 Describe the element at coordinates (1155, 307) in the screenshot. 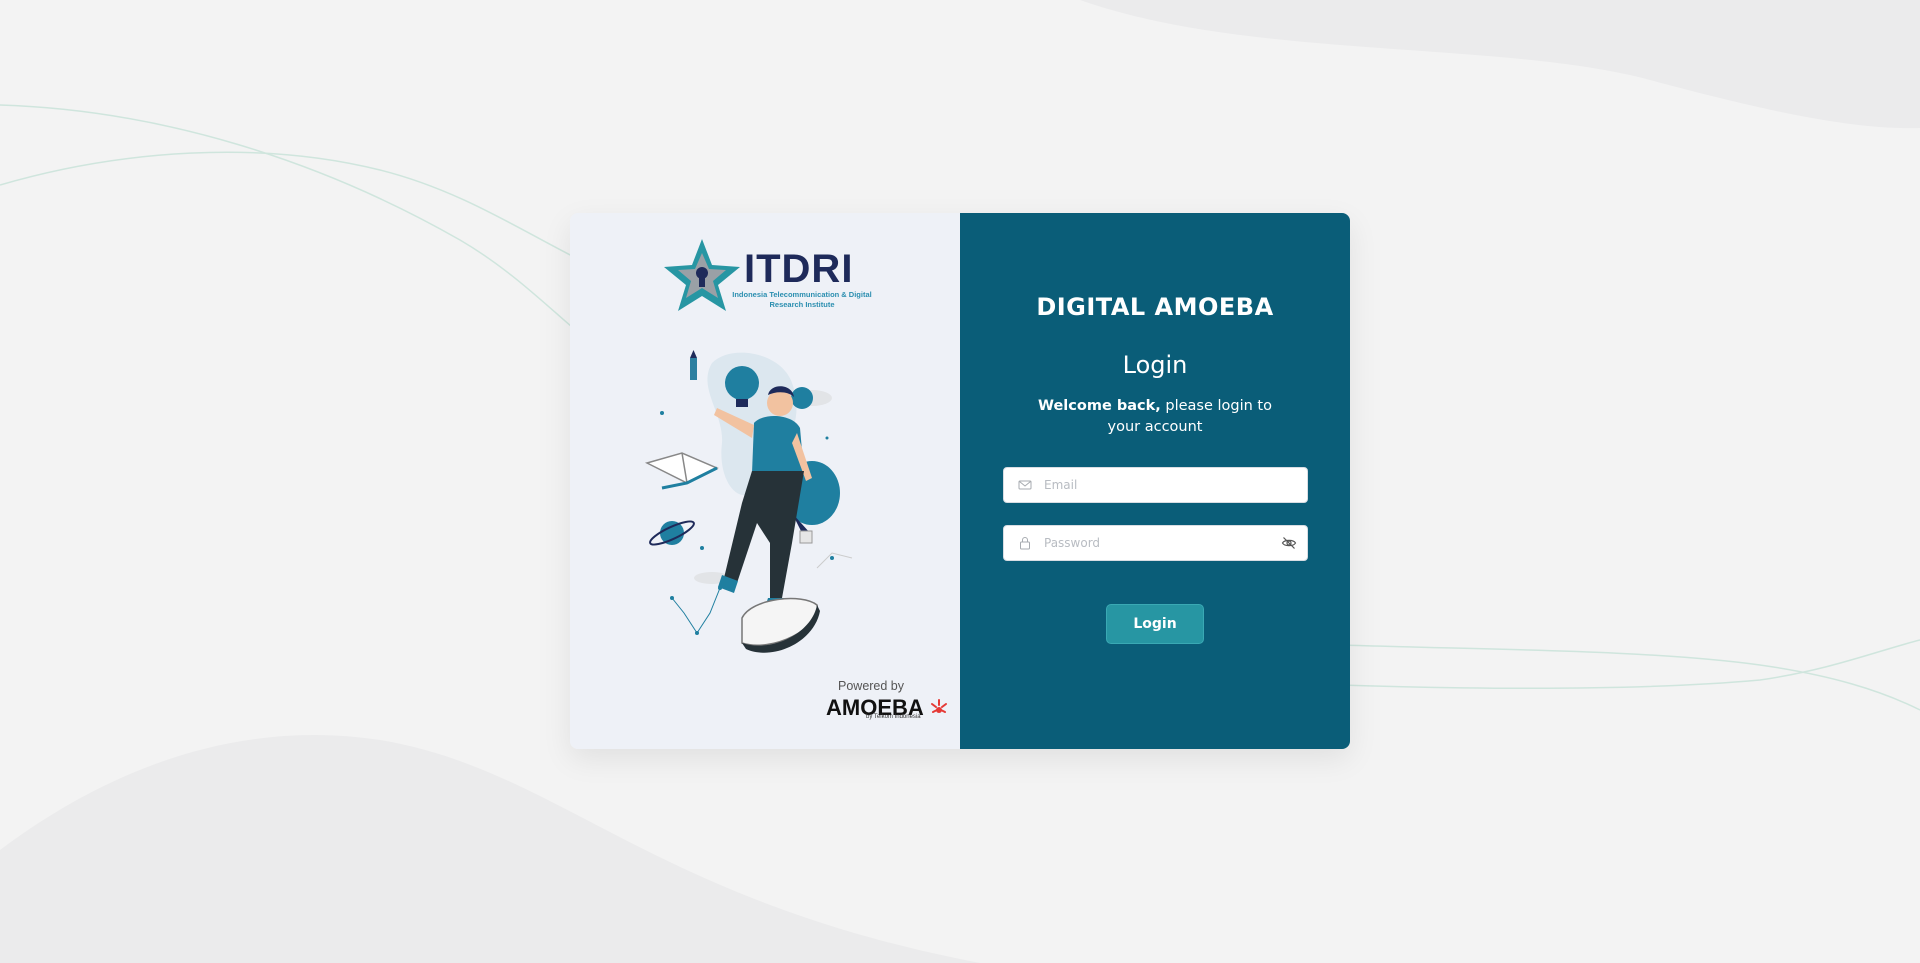

I see `app-title: DIGITAL AMOEBA` at that location.